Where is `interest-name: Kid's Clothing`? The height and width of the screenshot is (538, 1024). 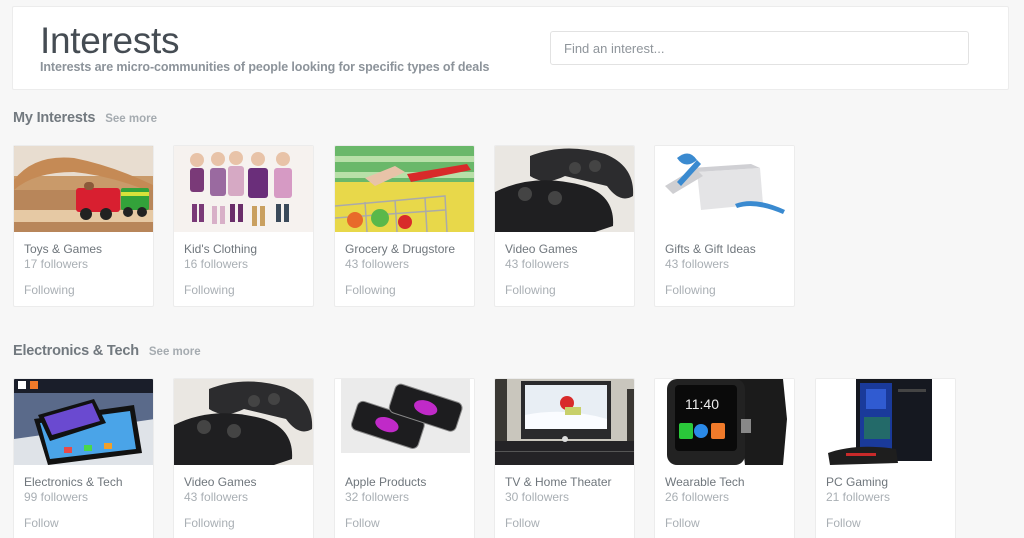 interest-name: Kid's Clothing is located at coordinates (220, 249).